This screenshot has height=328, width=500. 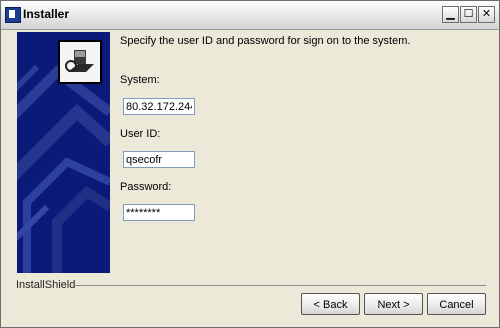 I want to click on title-bar: Installer ▁ ☐ ✕, so click(x=250, y=15).